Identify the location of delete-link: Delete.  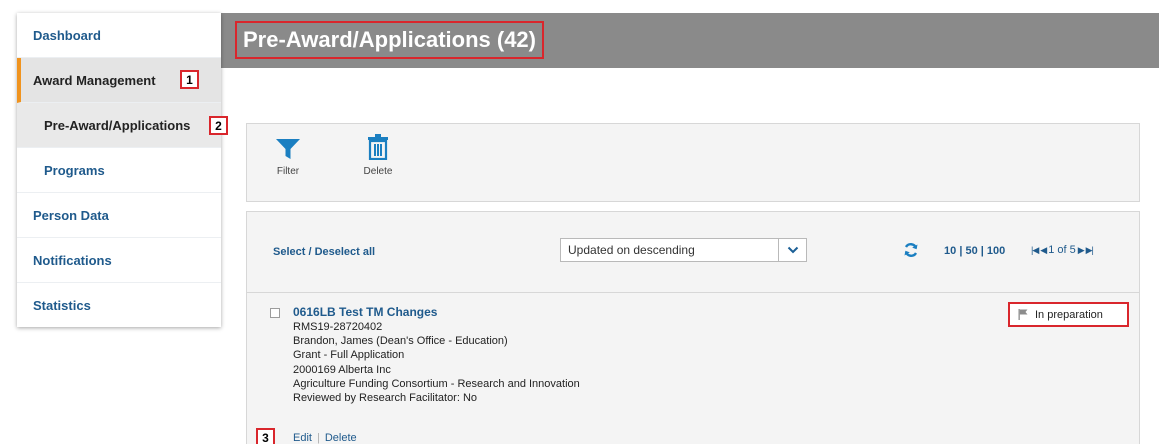
(341, 438).